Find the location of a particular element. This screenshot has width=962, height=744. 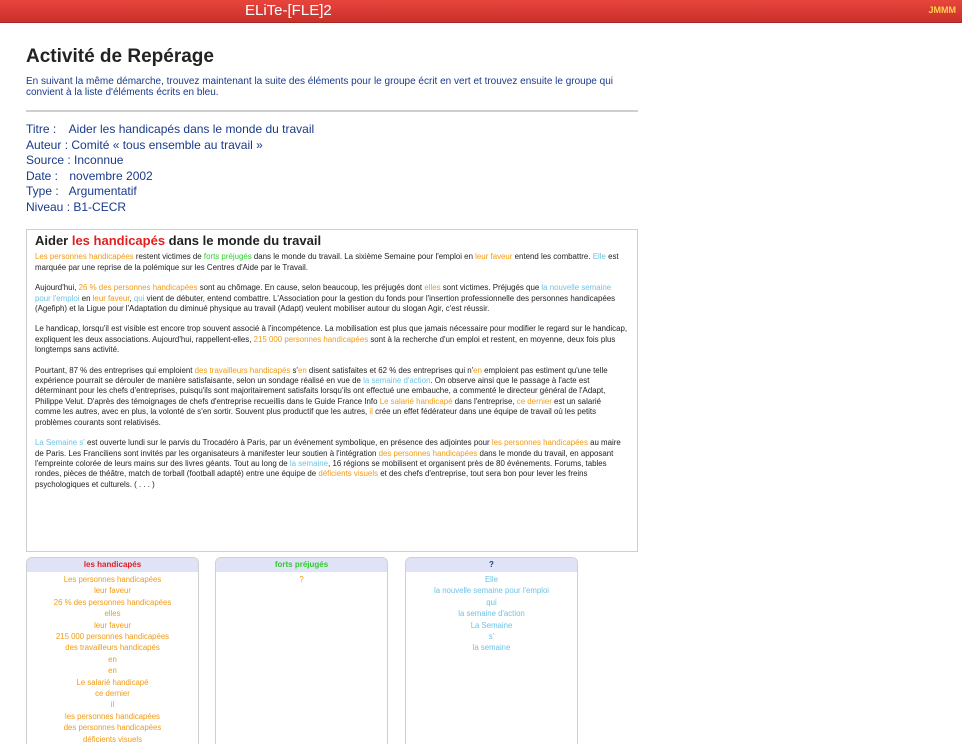

group-item: elles is located at coordinates (112, 614).